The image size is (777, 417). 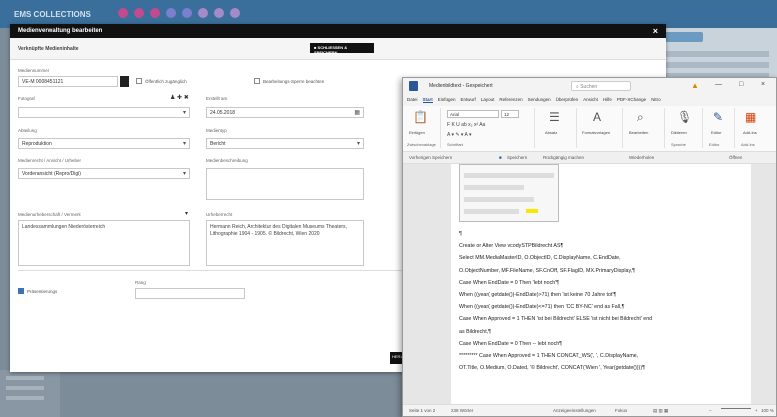 I want to click on calendar-icon: ▦, so click(x=357, y=112).